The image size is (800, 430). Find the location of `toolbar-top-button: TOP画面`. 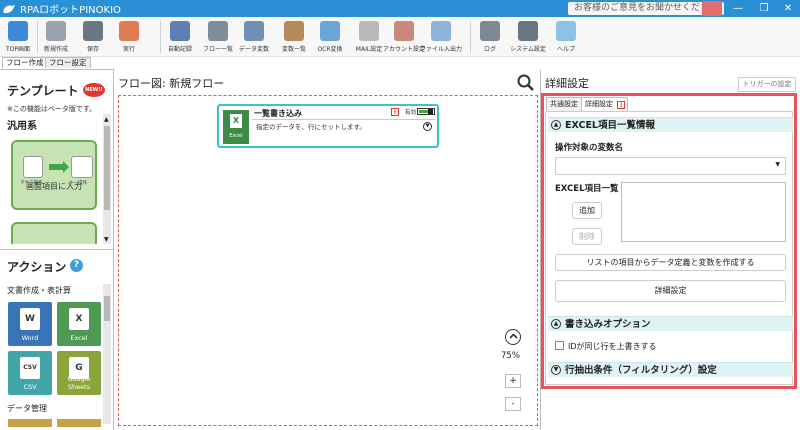

toolbar-top-button: TOP画面 is located at coordinates (18, 38).